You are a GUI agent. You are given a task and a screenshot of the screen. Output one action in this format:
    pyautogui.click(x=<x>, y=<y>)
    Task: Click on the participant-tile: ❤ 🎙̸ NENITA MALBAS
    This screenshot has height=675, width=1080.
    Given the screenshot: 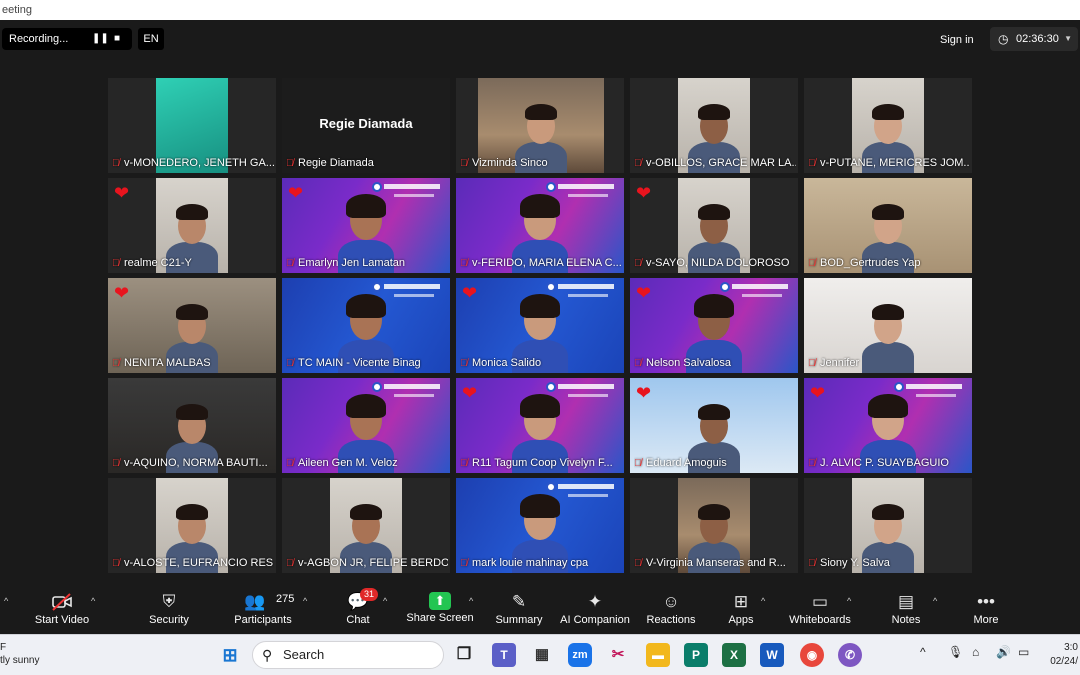 What is the action you would take?
    pyautogui.click(x=192, y=325)
    